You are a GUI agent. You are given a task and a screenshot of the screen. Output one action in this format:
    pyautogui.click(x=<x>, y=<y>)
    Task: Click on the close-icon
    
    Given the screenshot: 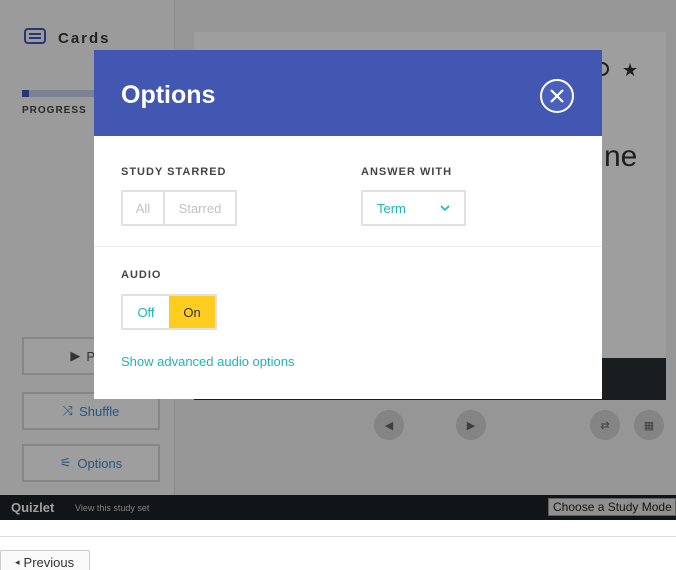 What is the action you would take?
    pyautogui.click(x=557, y=96)
    